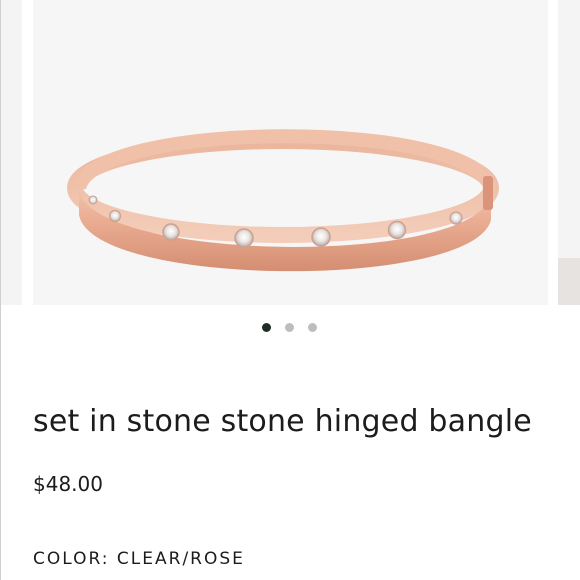 The image size is (580, 580). I want to click on color-selection: COLOR: CLEAR/ROSE, so click(139, 559).